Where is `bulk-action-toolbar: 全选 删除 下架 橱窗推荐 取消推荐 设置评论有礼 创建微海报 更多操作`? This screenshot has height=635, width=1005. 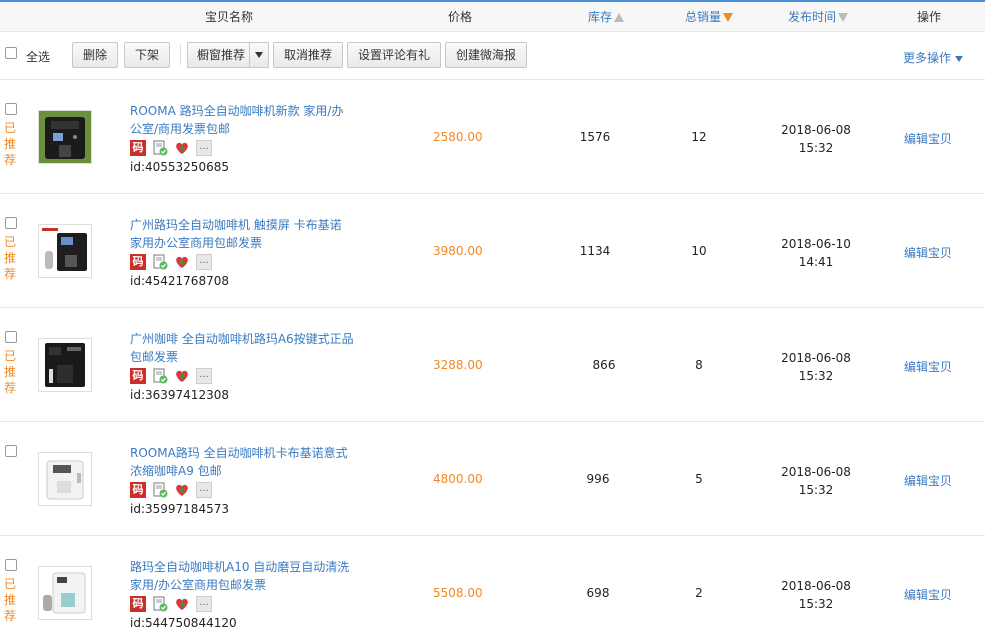 bulk-action-toolbar: 全选 删除 下架 橱窗推荐 取消推荐 设置评论有礼 创建微海报 更多操作 is located at coordinates (492, 56).